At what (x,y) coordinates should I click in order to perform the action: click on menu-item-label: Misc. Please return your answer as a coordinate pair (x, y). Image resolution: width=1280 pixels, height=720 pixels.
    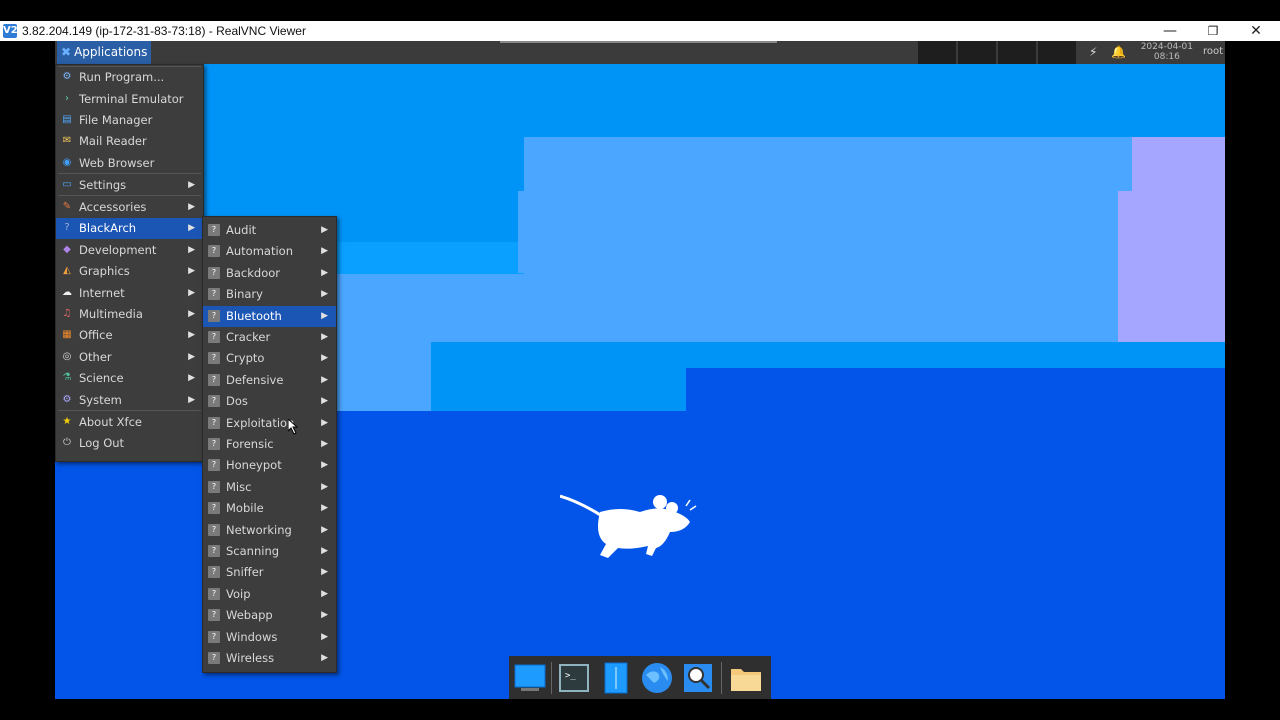
    Looking at the image, I should click on (239, 486).